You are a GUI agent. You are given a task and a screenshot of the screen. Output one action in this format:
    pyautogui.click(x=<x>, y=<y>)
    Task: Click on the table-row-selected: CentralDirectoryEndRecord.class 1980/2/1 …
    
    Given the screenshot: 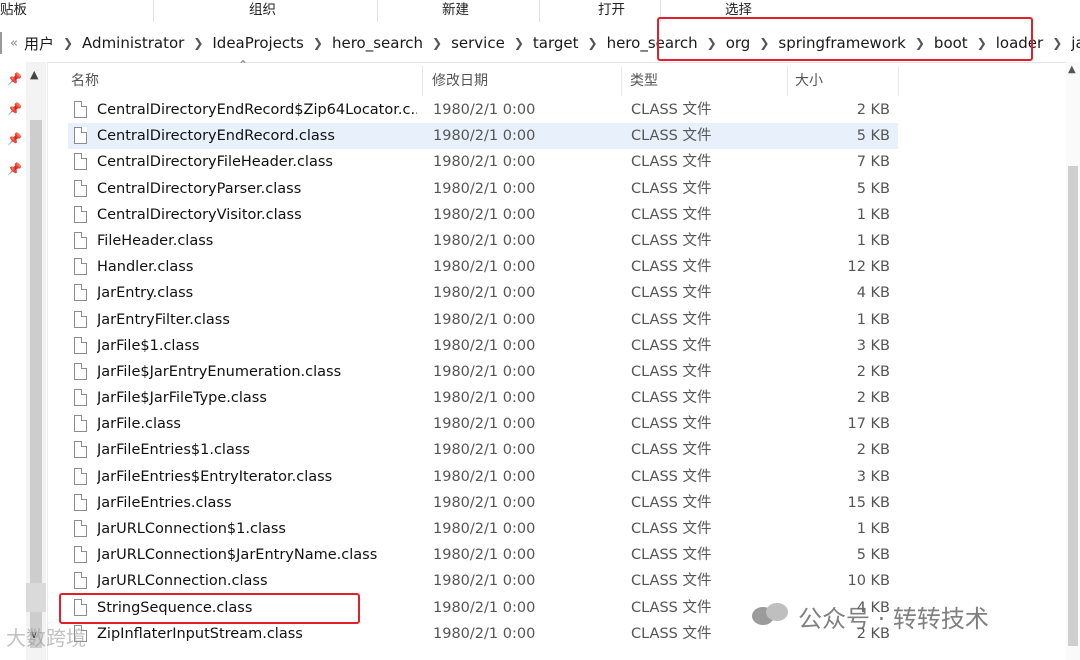 What is the action you would take?
    pyautogui.click(x=483, y=136)
    